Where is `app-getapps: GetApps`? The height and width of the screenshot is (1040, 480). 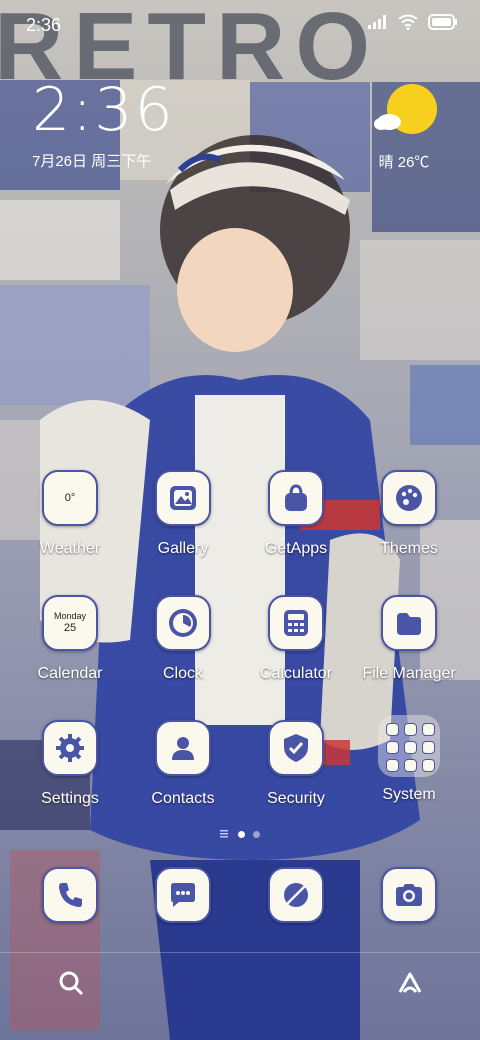
app-getapps: GetApps is located at coordinates (296, 514).